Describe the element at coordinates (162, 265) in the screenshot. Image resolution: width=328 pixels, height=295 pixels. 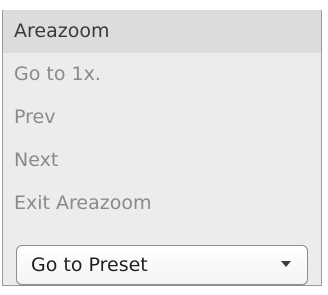
I see `go-to-preset-dropdown: Go to Preset` at that location.